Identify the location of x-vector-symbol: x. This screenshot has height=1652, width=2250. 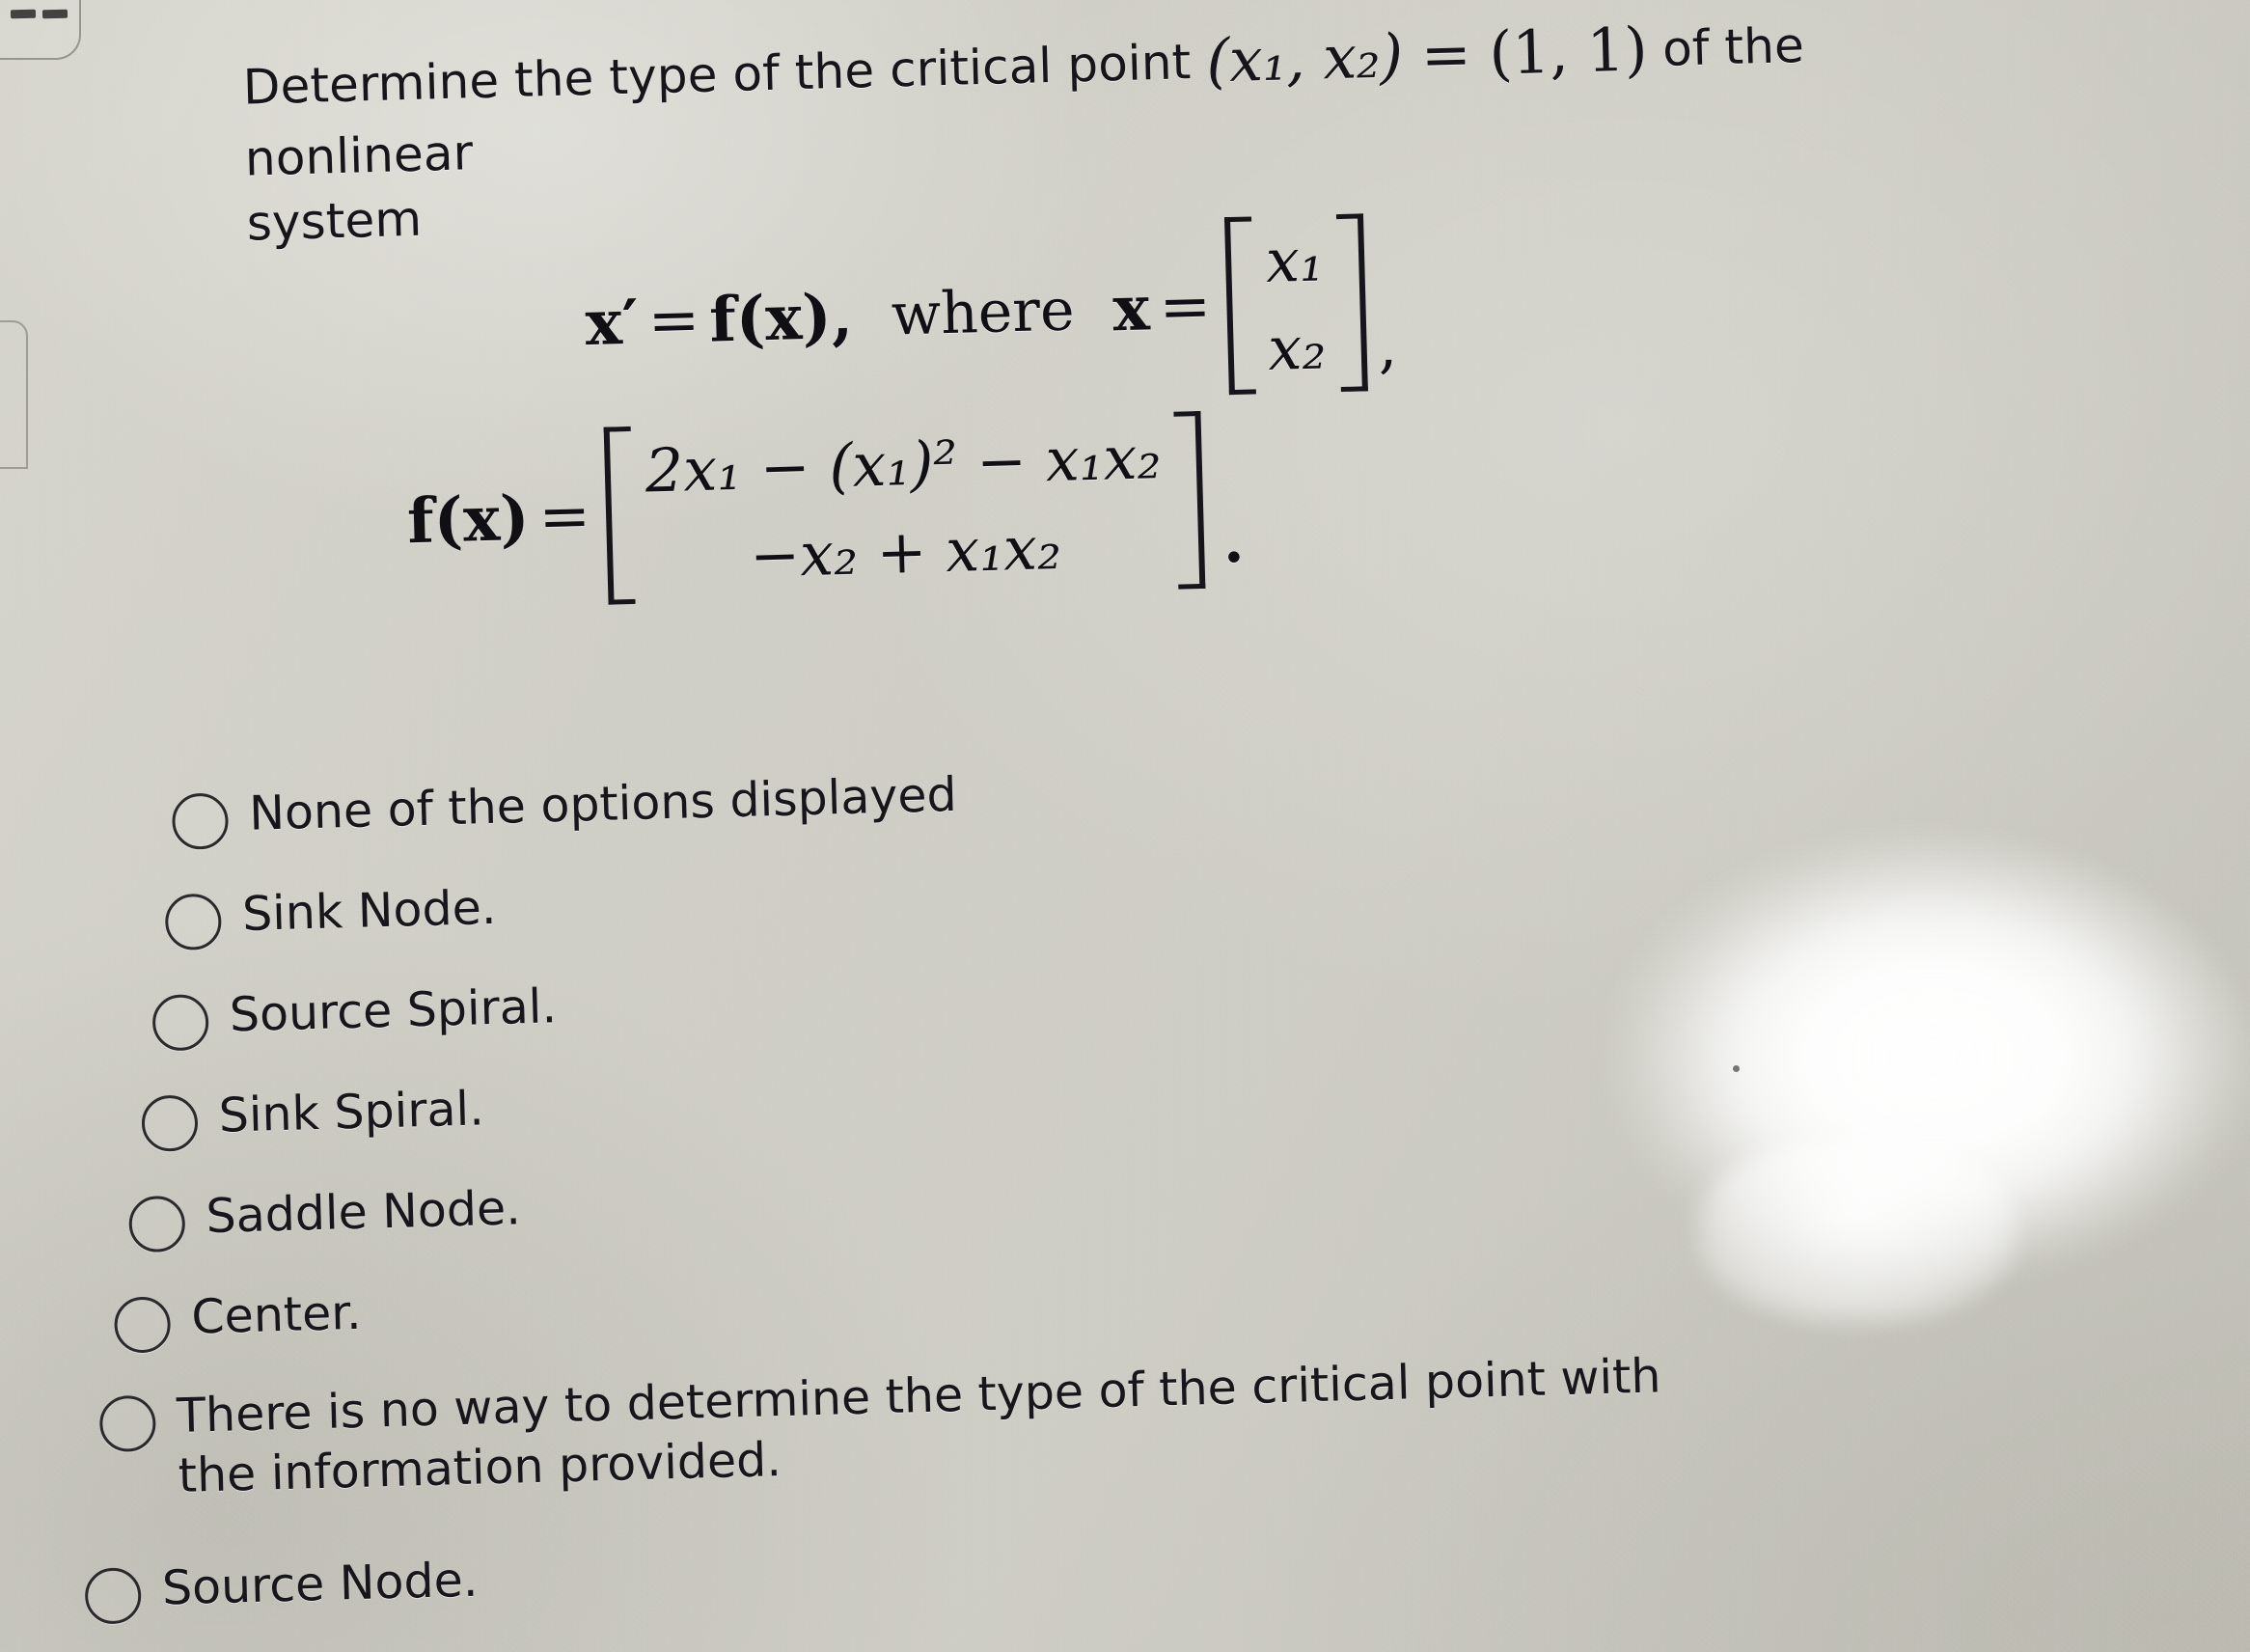
(603, 323).